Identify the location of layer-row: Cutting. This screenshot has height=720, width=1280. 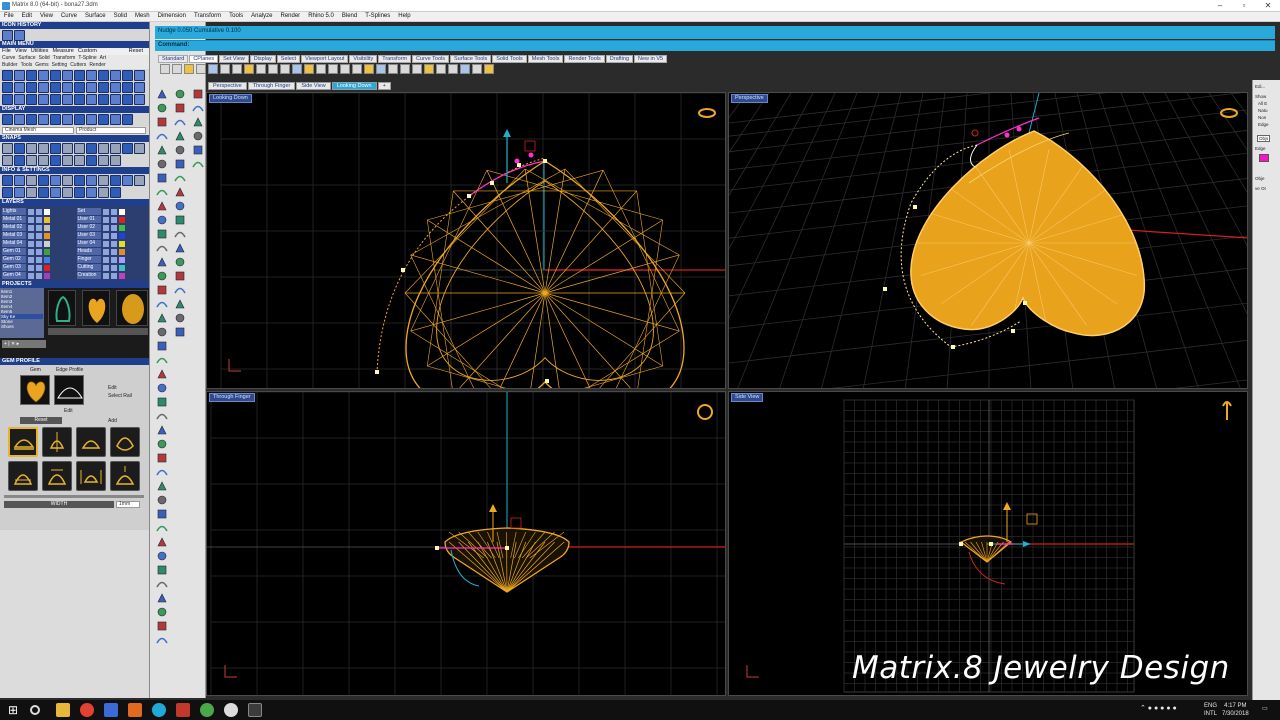
(112, 267).